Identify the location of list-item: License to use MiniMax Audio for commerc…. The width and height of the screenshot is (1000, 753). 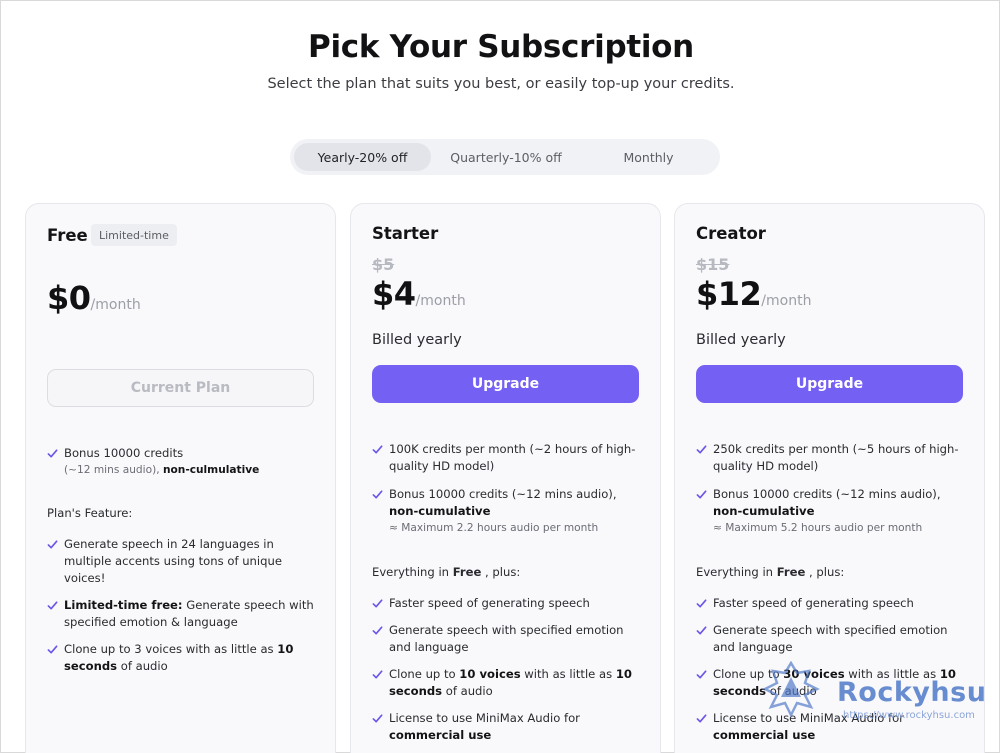
(509, 727).